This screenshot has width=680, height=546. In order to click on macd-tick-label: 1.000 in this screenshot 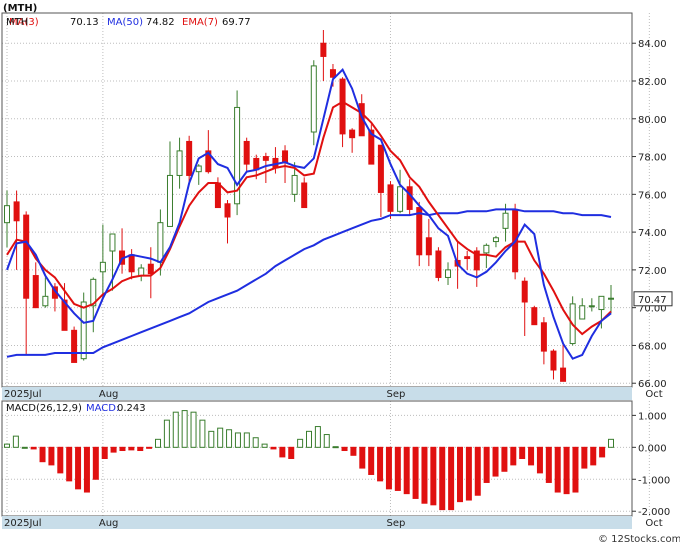, I will do `click(652, 416)`.